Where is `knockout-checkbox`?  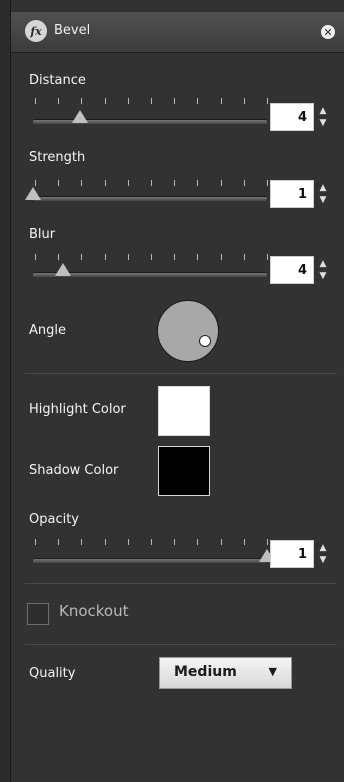 knockout-checkbox is located at coordinates (38, 614).